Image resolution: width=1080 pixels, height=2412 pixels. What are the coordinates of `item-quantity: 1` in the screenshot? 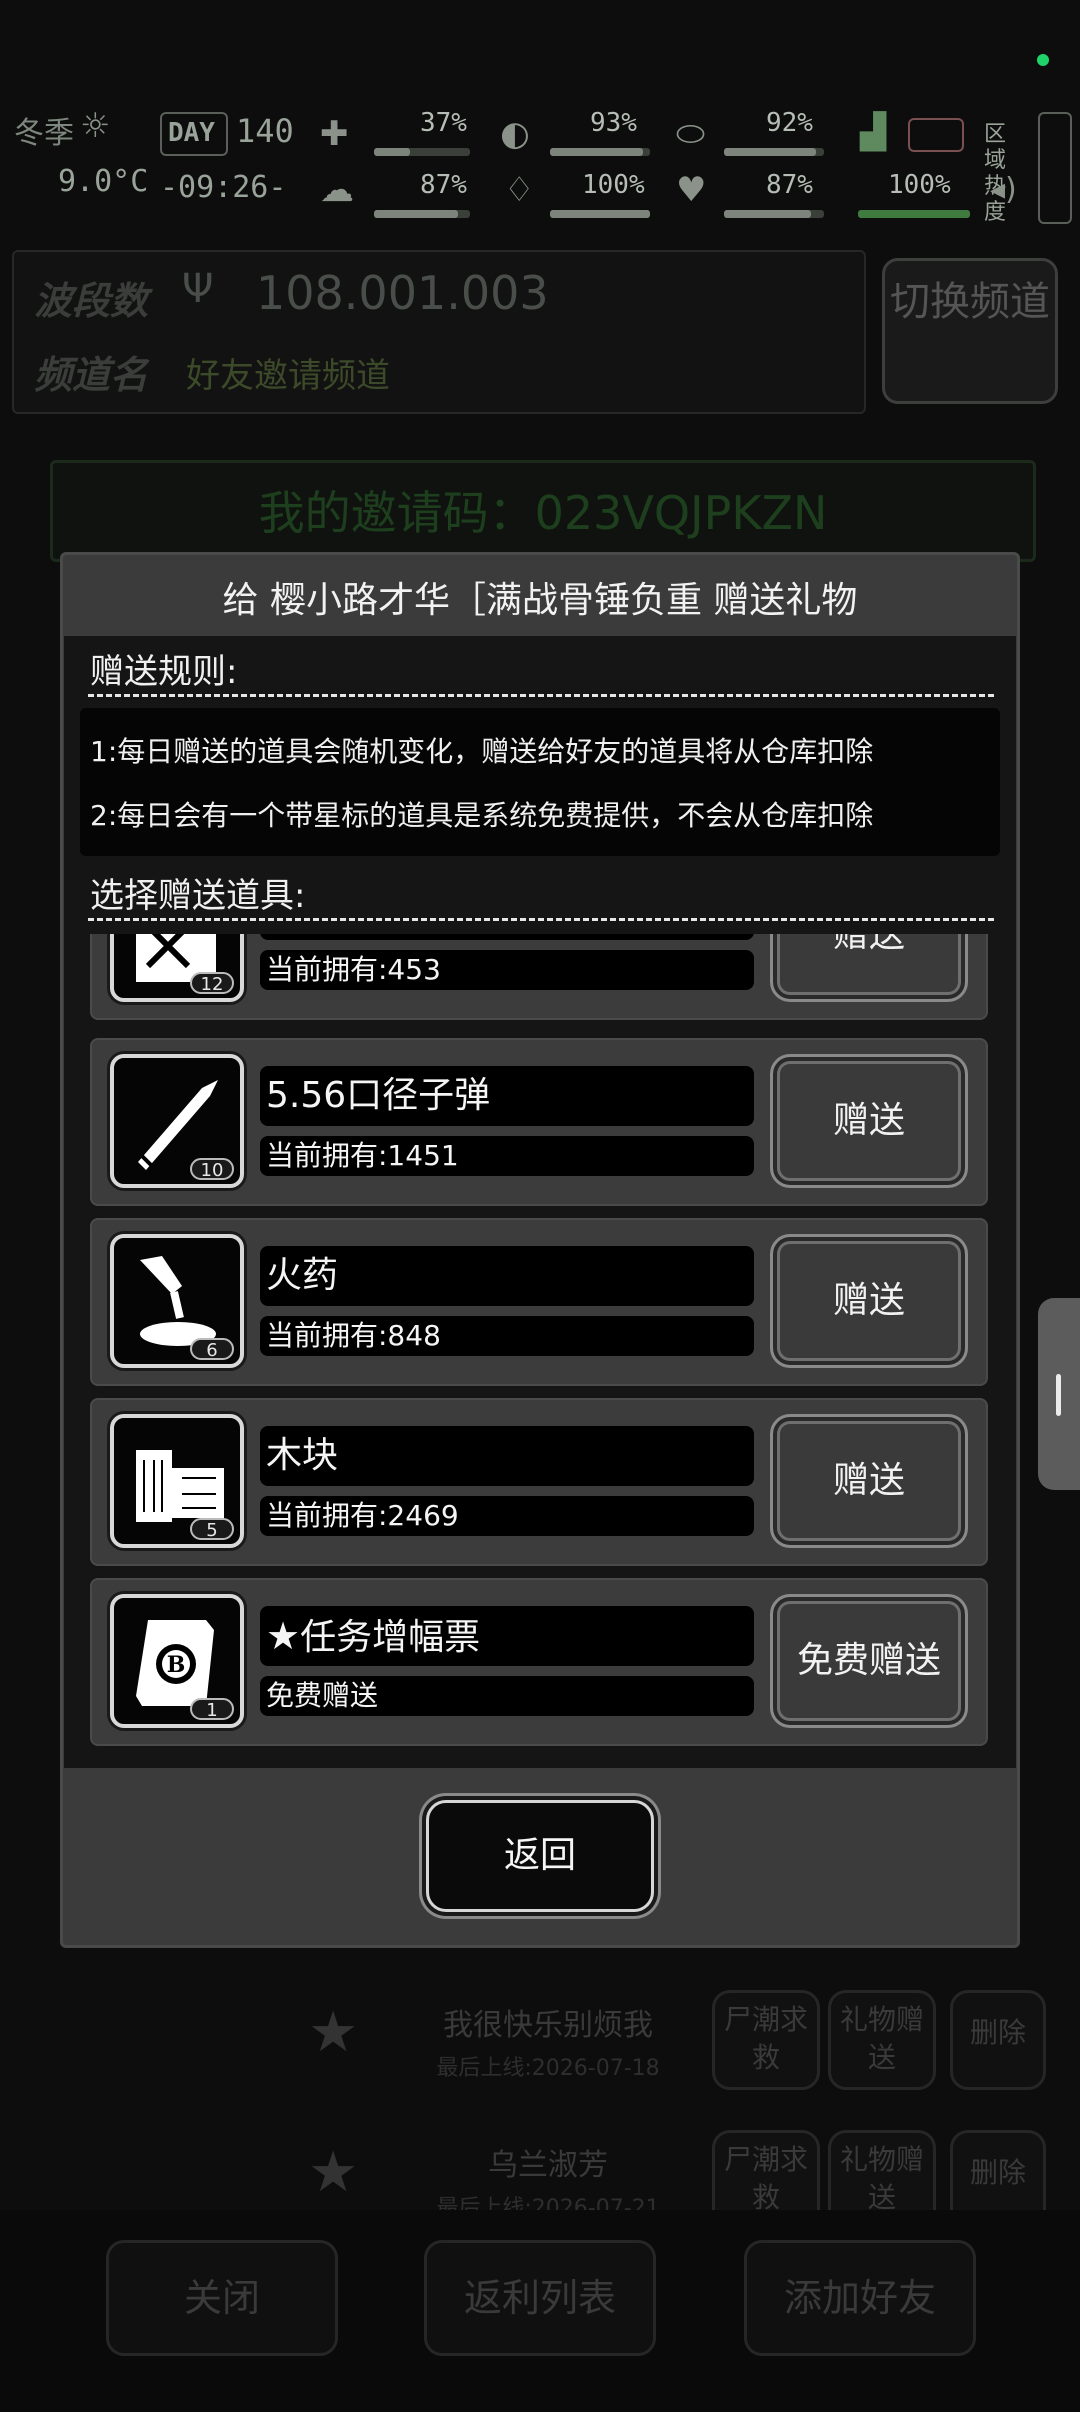 It's located at (212, 1709).